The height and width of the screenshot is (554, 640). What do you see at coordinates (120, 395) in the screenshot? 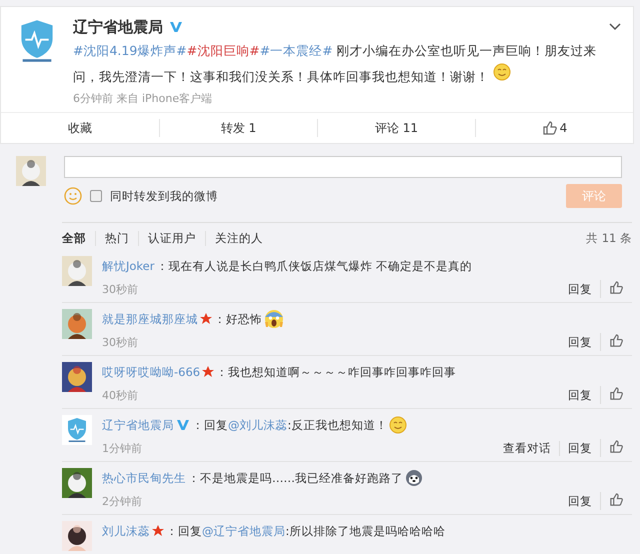
I see `comment-time: 40秒前` at bounding box center [120, 395].